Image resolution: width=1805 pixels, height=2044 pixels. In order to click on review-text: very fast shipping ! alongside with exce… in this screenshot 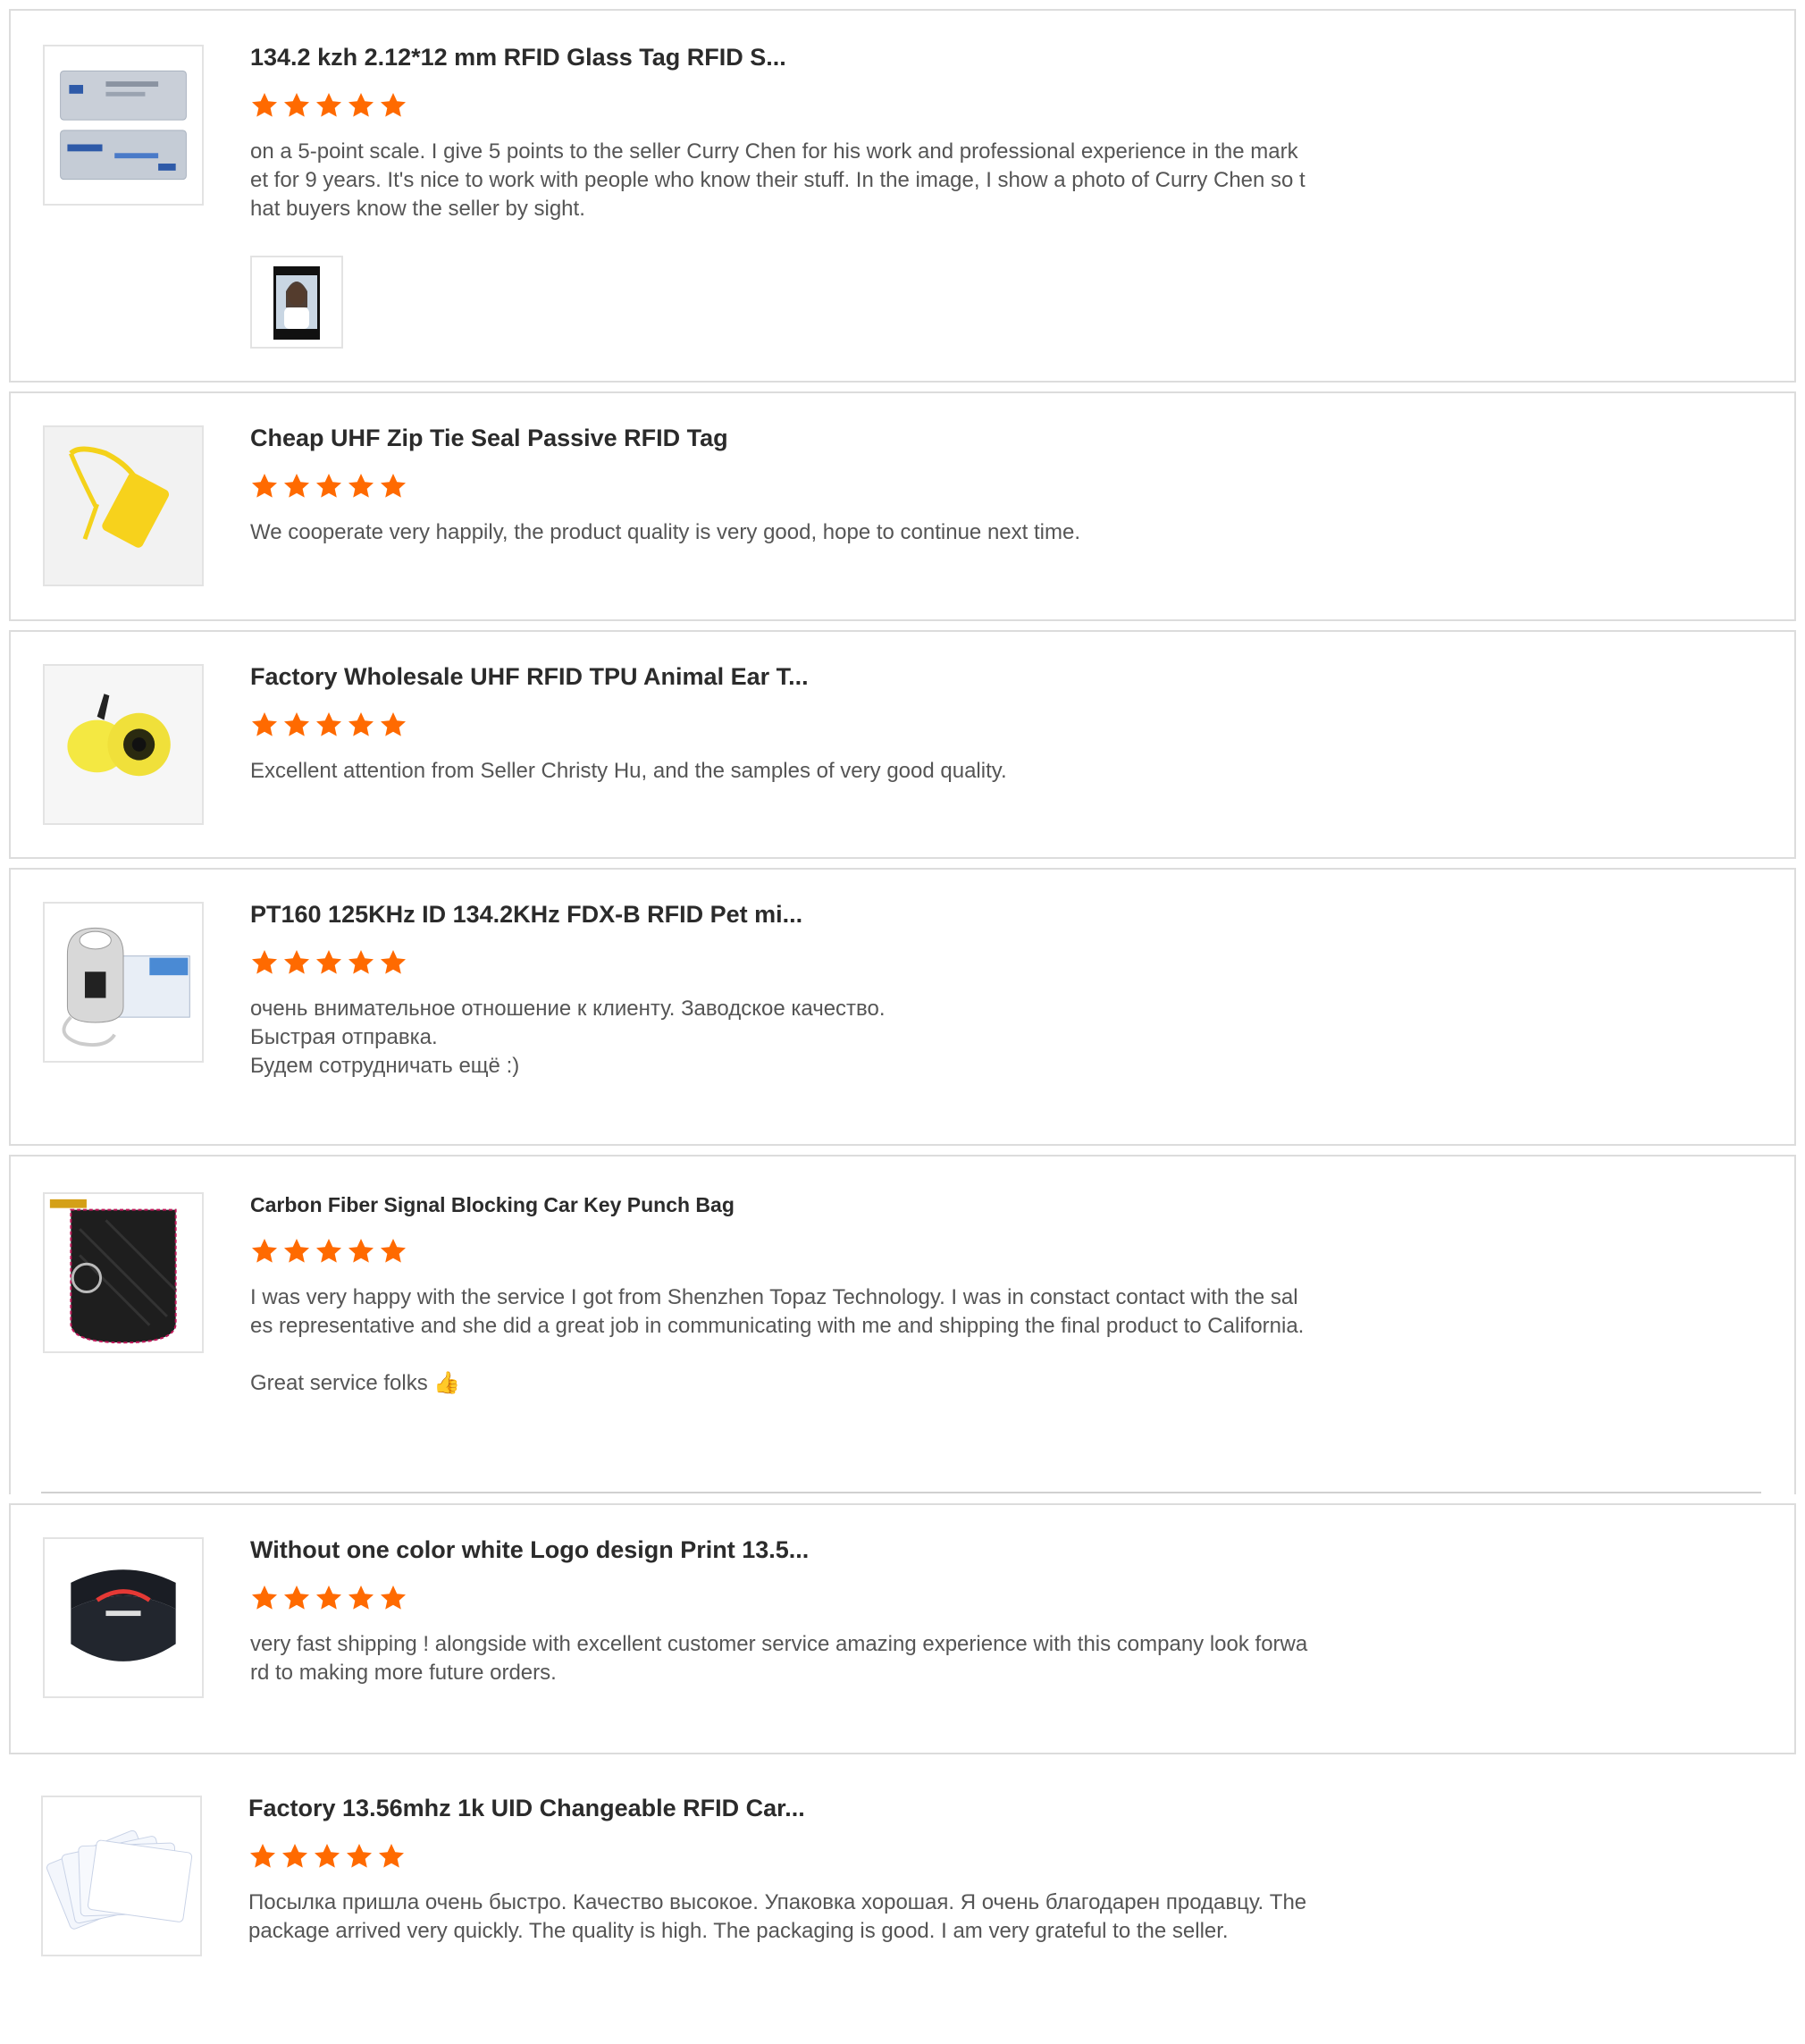, I will do `click(779, 1659)`.